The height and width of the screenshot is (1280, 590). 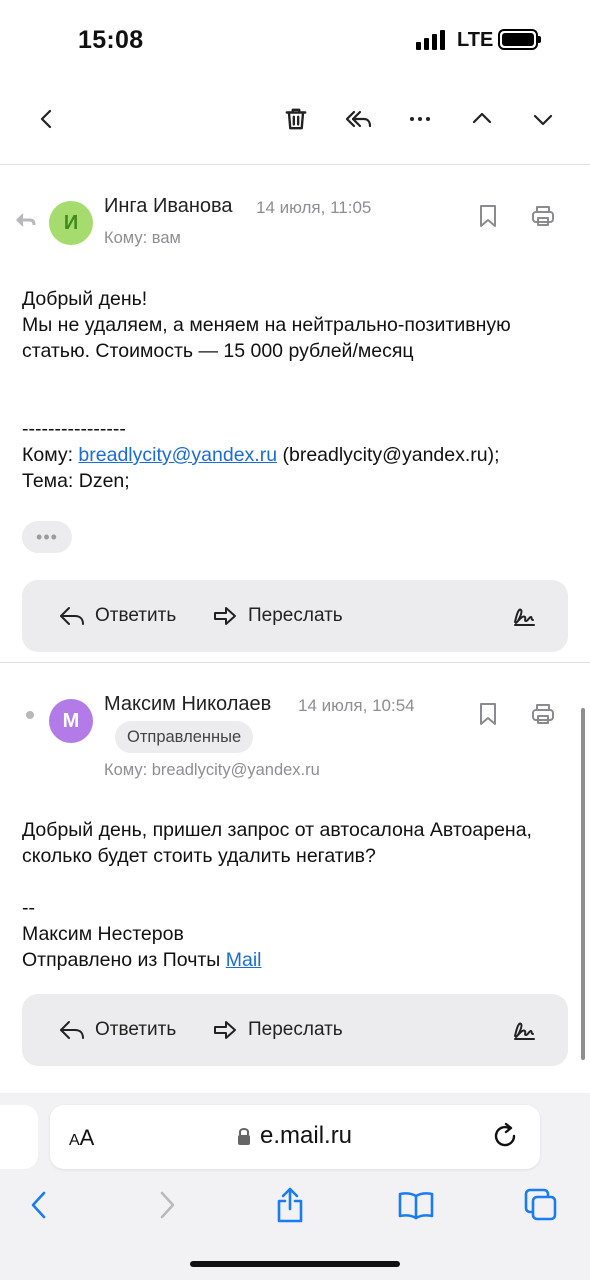 I want to click on bookmarks-button, so click(x=416, y=1205).